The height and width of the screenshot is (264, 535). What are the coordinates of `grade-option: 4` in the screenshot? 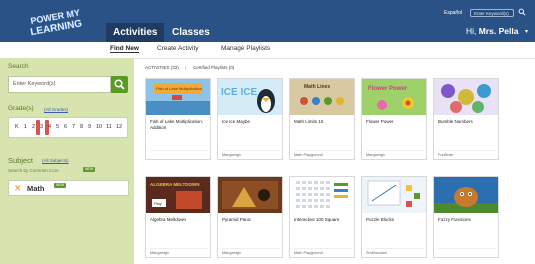 It's located at (49, 127).